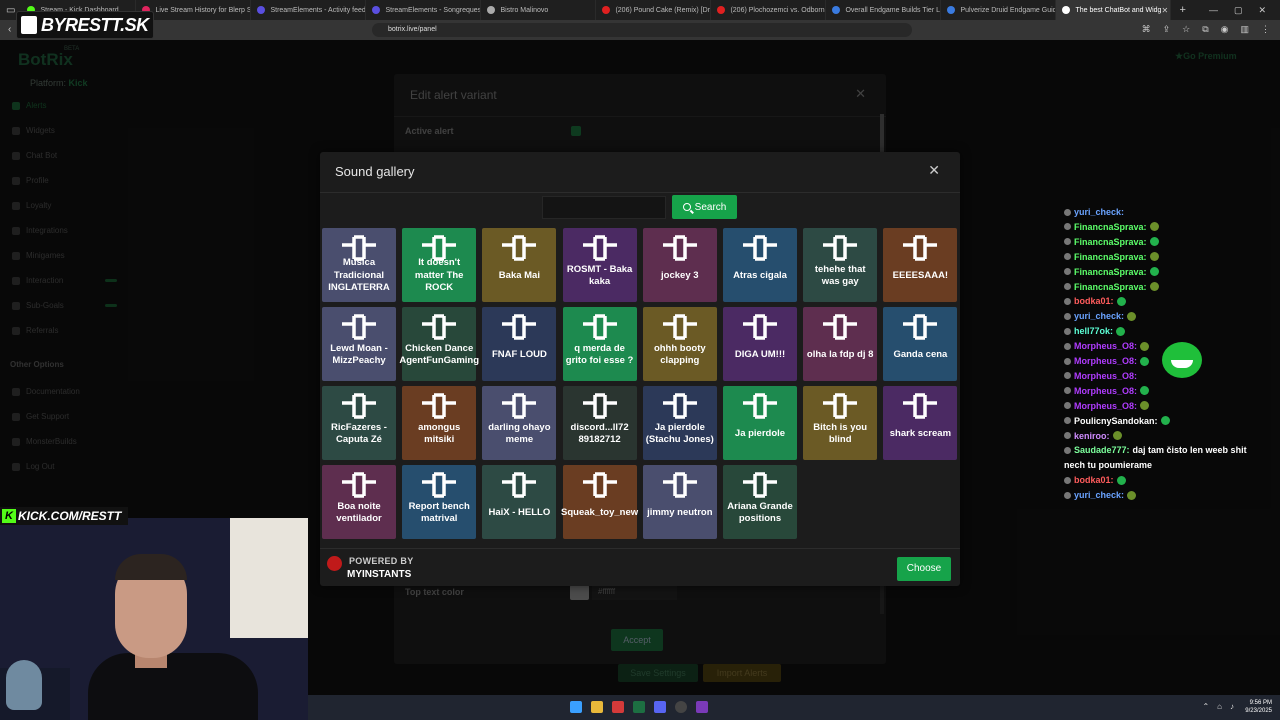 This screenshot has width=1280, height=720. What do you see at coordinates (519, 265) in the screenshot?
I see `sound-tile: Baka Mai` at bounding box center [519, 265].